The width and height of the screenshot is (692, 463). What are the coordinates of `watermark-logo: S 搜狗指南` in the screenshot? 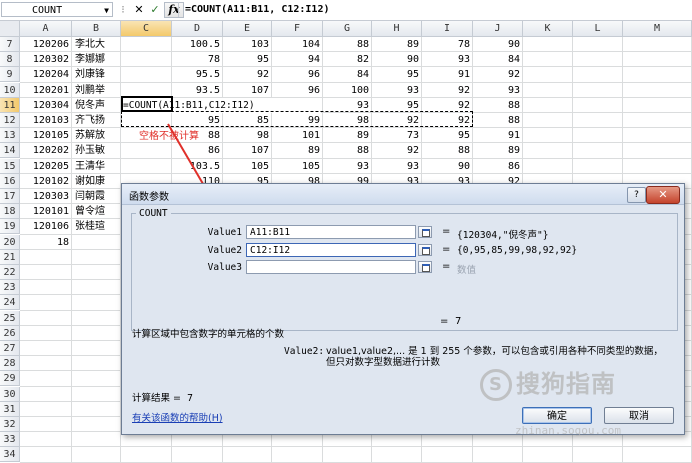 It's located at (548, 382).